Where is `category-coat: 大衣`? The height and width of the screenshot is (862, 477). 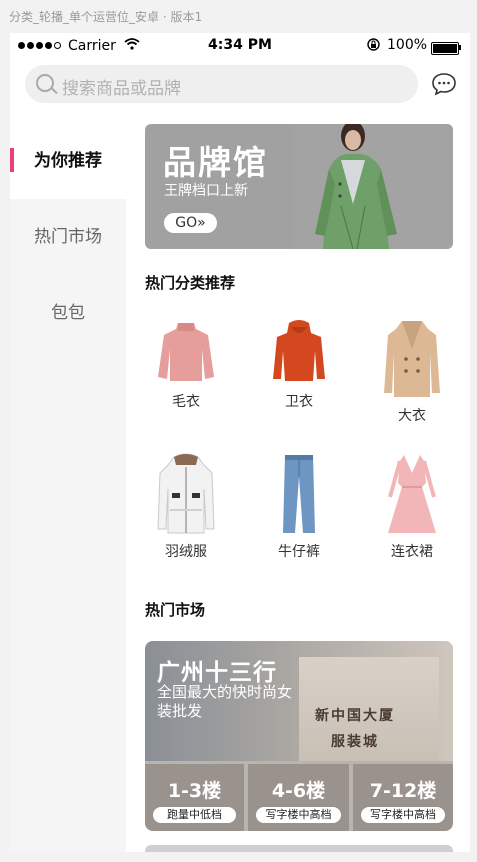
category-coat: 大衣 is located at coordinates (412, 372).